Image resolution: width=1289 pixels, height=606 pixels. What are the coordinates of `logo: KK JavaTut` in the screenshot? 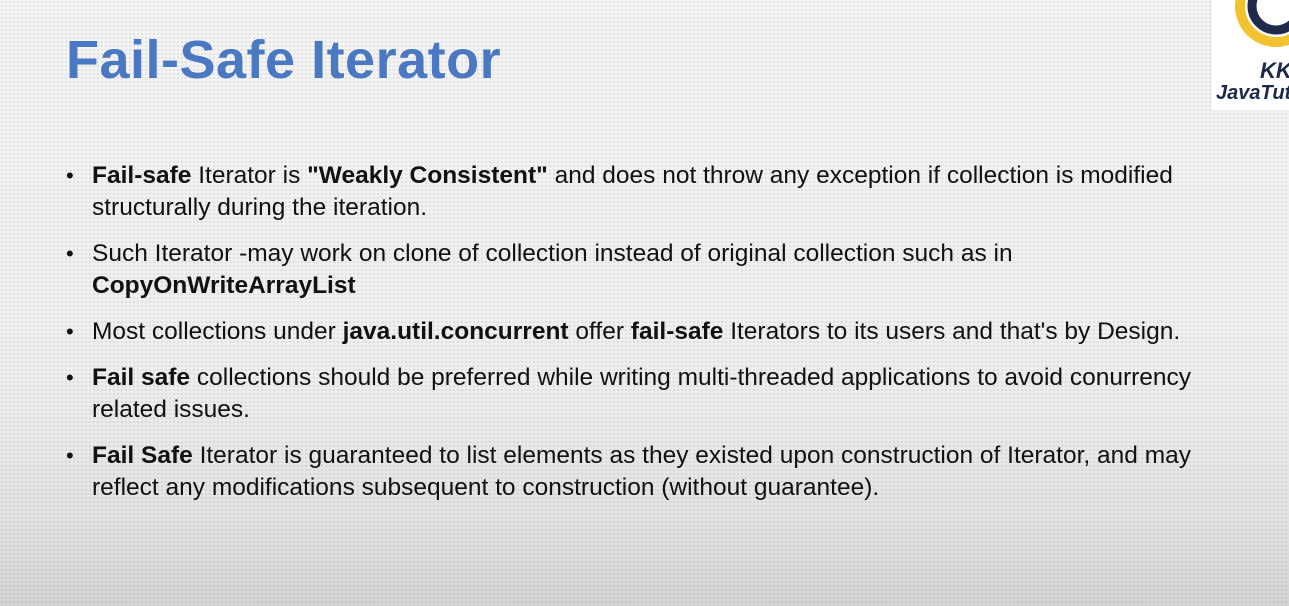 It's located at (1250, 55).